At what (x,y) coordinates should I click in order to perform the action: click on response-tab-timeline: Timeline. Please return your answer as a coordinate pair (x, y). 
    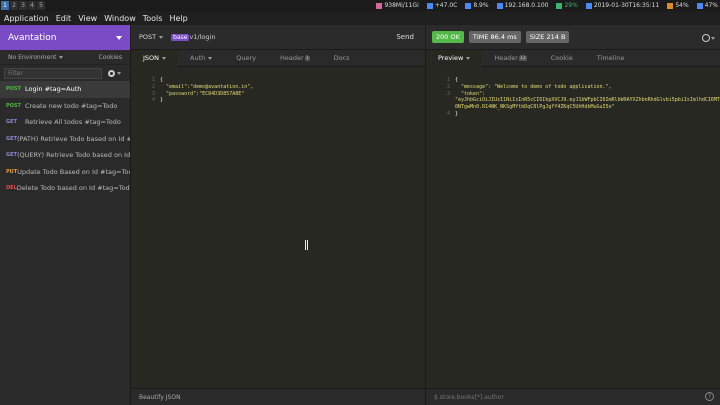
    Looking at the image, I should click on (611, 58).